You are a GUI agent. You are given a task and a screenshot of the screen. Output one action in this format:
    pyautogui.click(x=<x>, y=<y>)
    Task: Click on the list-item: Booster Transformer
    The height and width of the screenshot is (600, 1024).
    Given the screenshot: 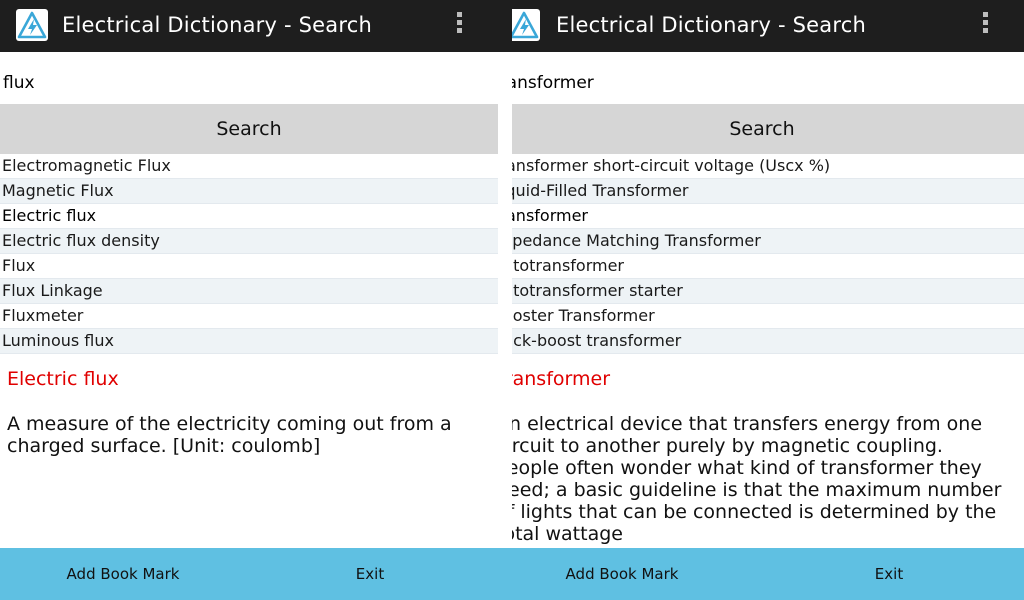 What is the action you would take?
    pyautogui.click(x=768, y=316)
    